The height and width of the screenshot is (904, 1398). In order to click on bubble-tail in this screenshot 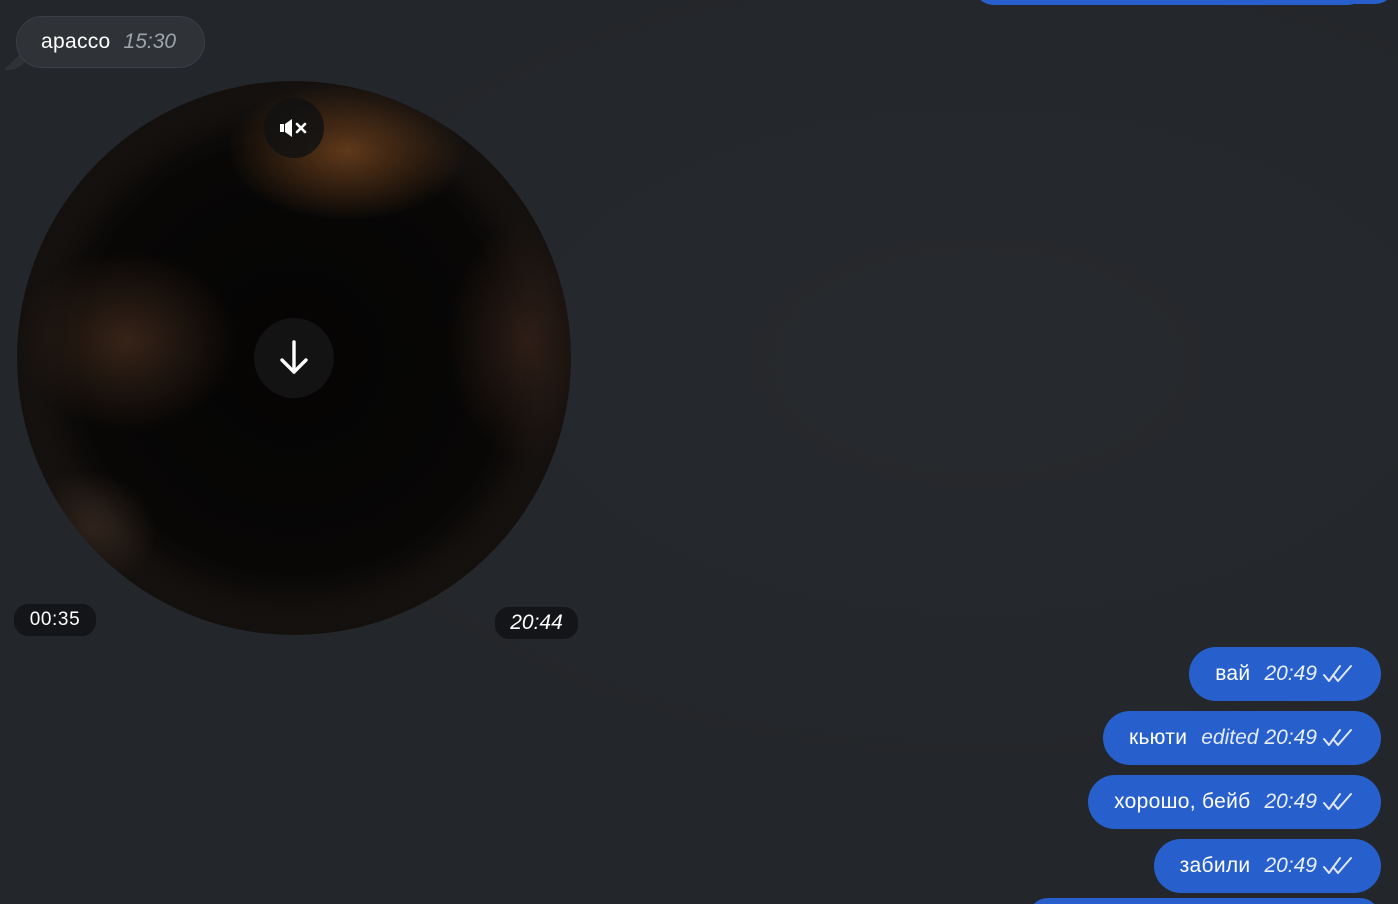, I will do `click(1375, 2)`.